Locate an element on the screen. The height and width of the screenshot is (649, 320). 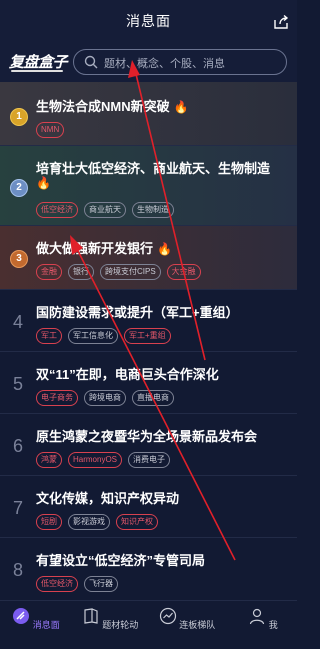
tag: 军工信息化 is located at coordinates (93, 336).